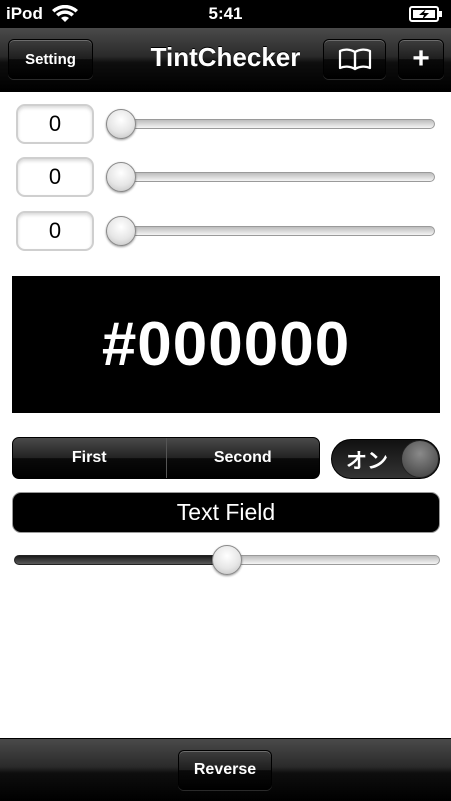  I want to click on switch-label: オン, so click(367, 461).